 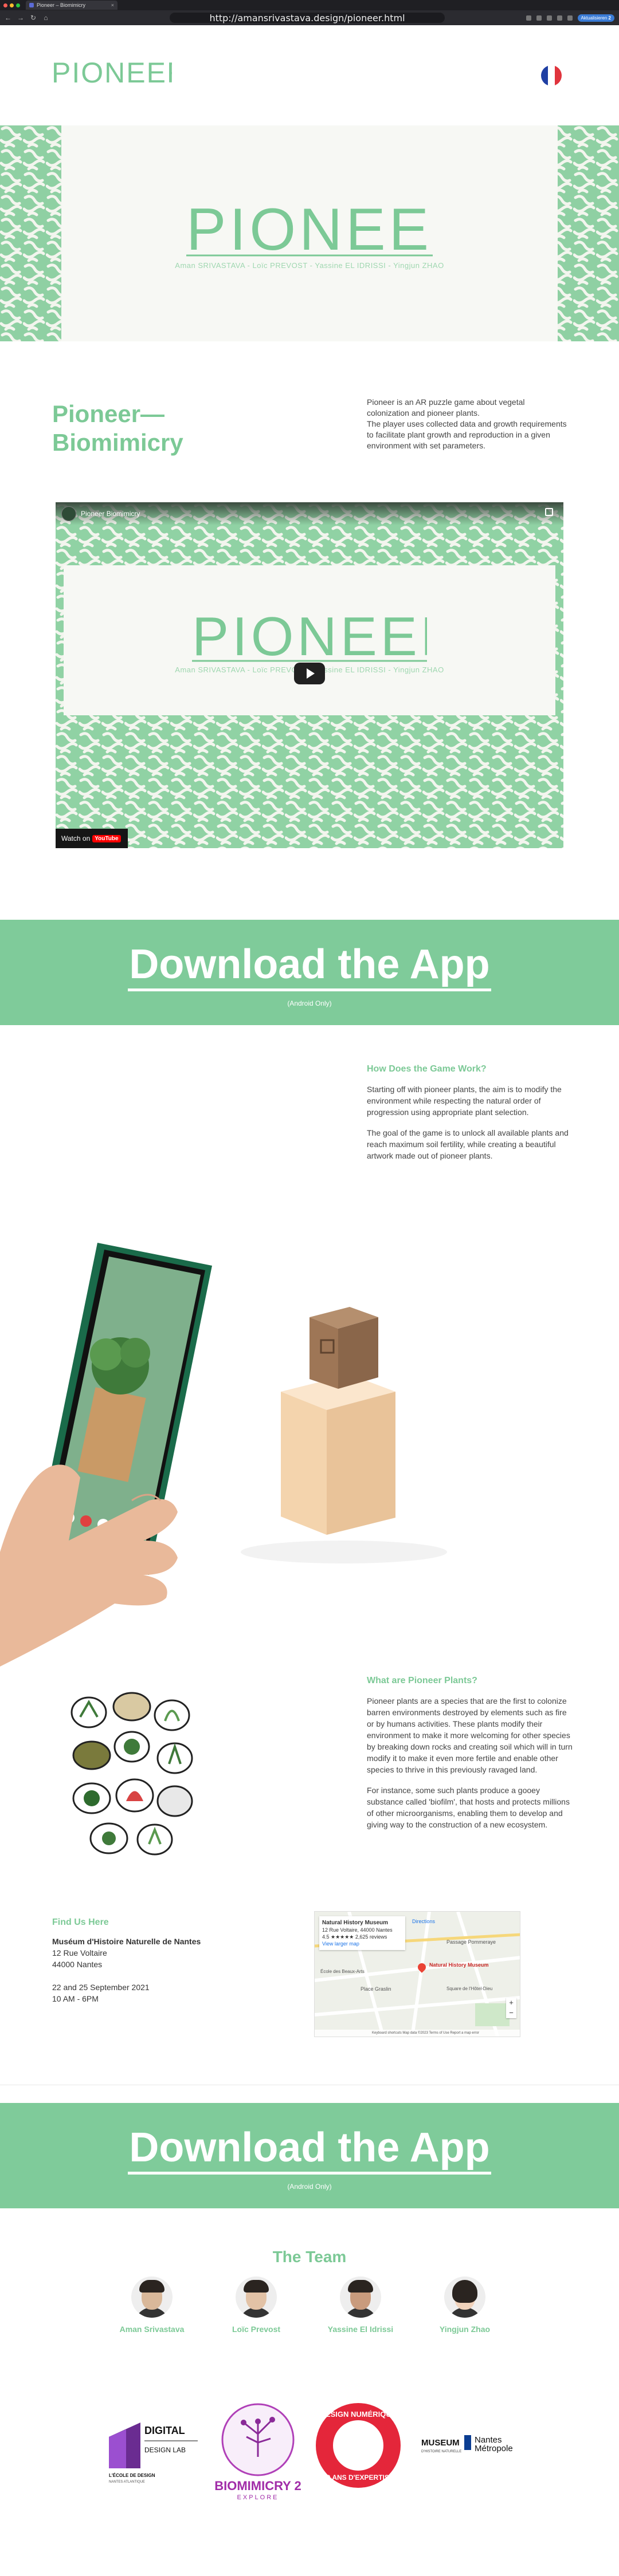 What do you see at coordinates (75, 1999) in the screenshot?
I see `event-hours: 10 AM - 6PM` at bounding box center [75, 1999].